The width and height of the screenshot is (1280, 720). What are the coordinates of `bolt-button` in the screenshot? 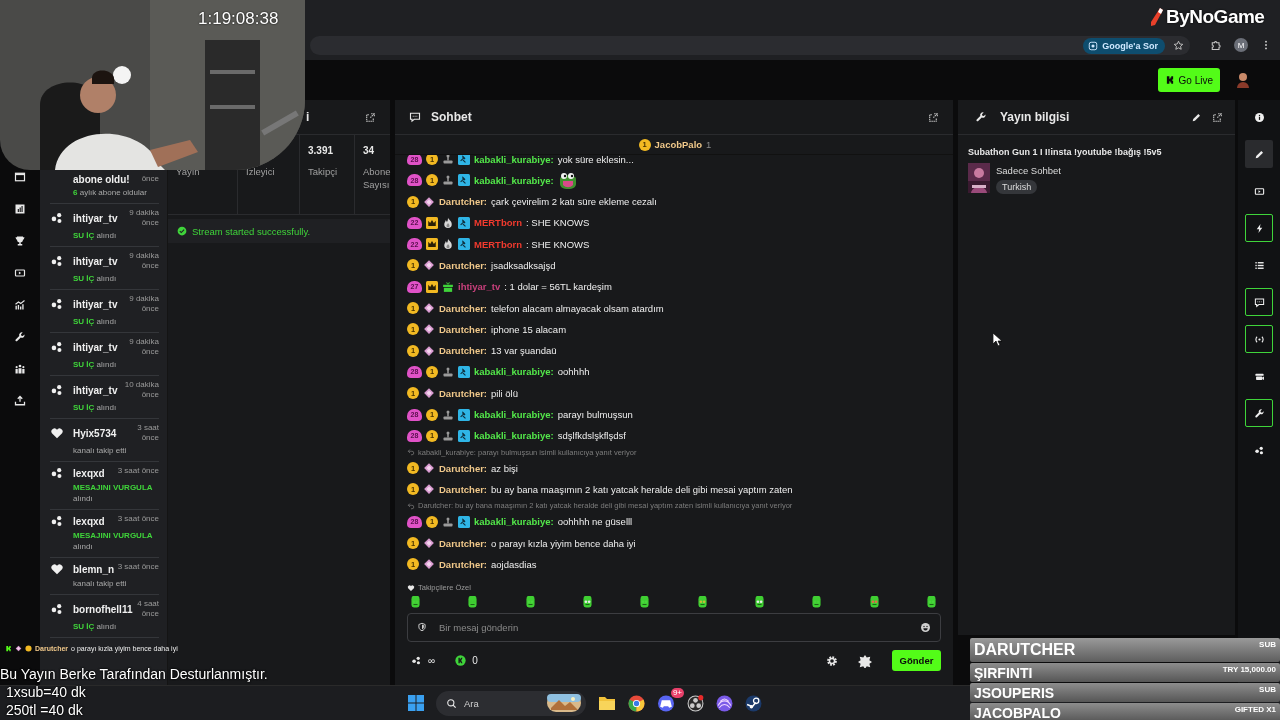 It's located at (1259, 228).